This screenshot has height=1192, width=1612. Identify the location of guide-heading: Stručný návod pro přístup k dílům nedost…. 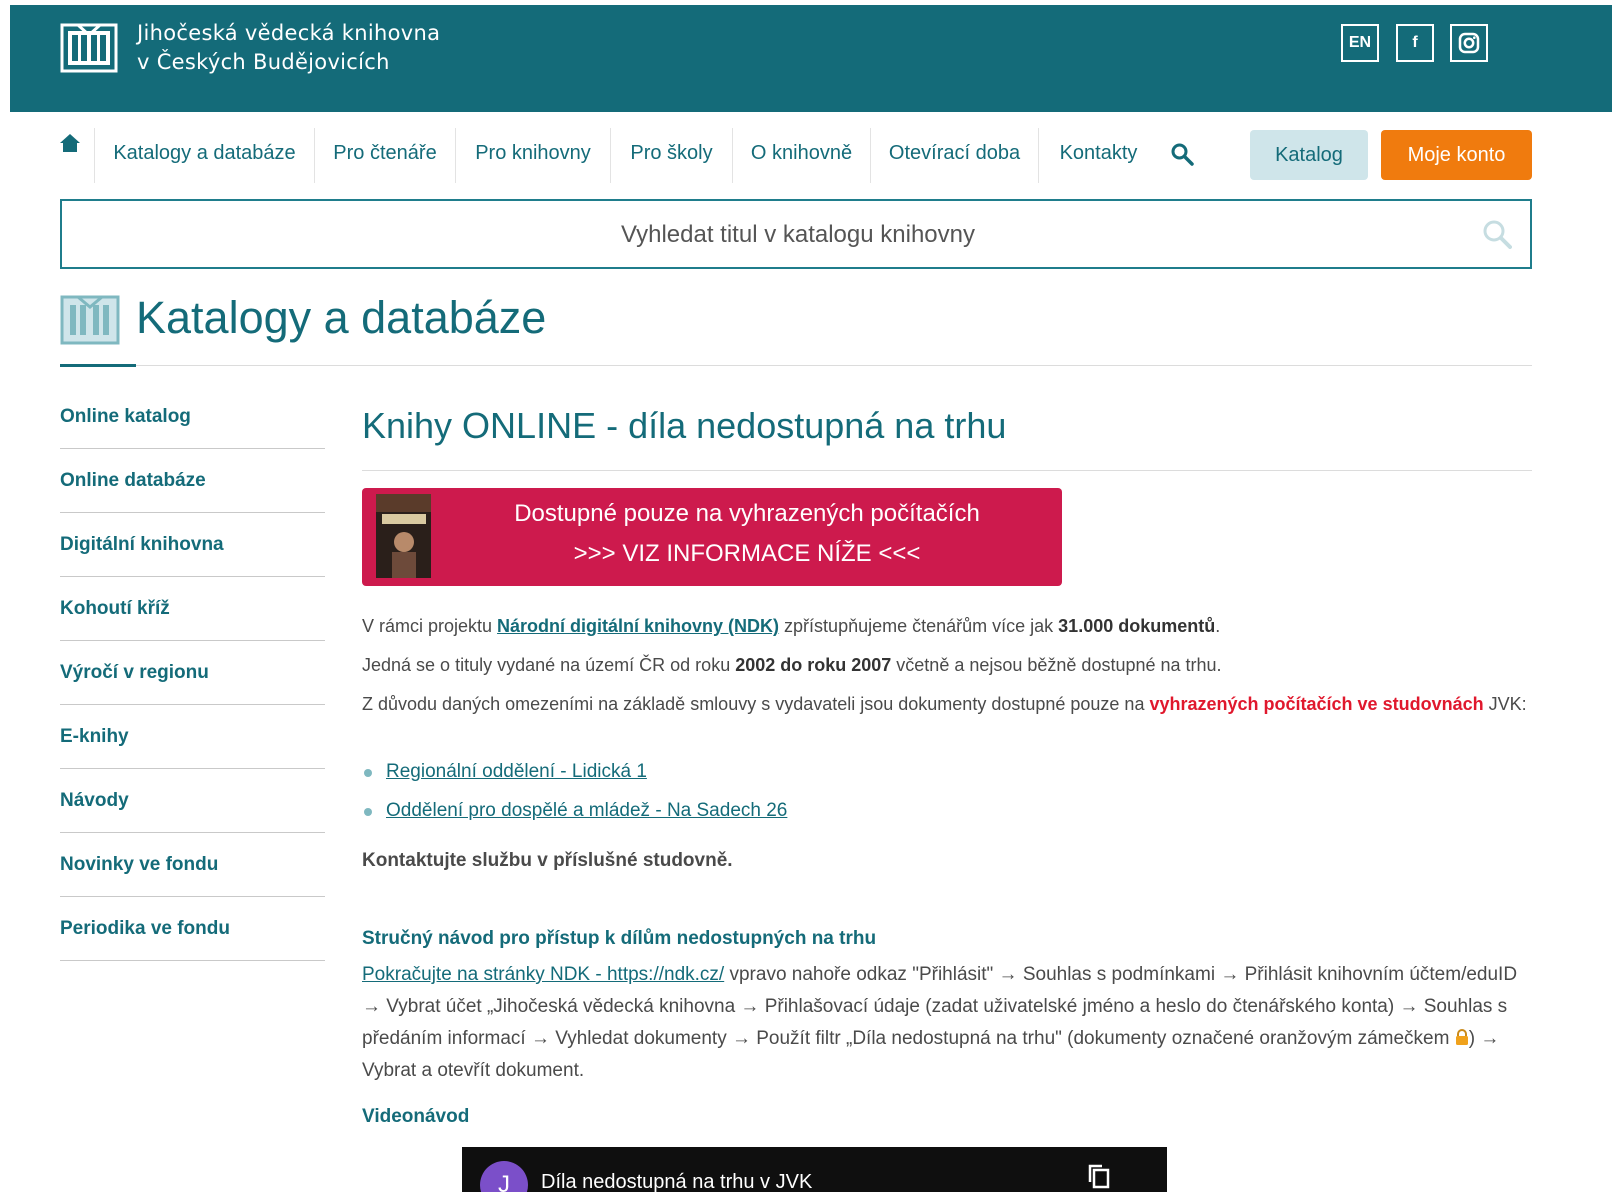
(619, 938).